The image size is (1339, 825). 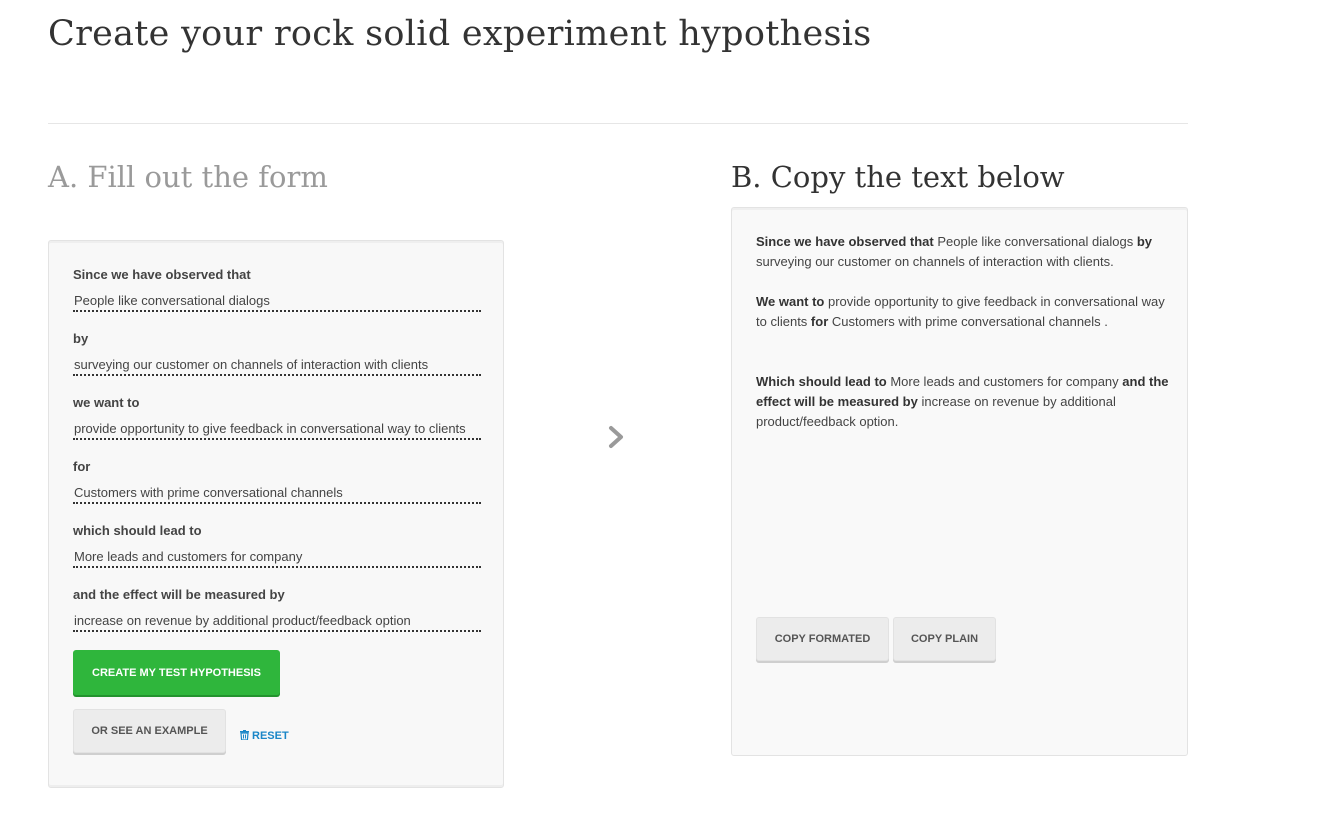 I want to click on lead-to-input, so click(x=277, y=557).